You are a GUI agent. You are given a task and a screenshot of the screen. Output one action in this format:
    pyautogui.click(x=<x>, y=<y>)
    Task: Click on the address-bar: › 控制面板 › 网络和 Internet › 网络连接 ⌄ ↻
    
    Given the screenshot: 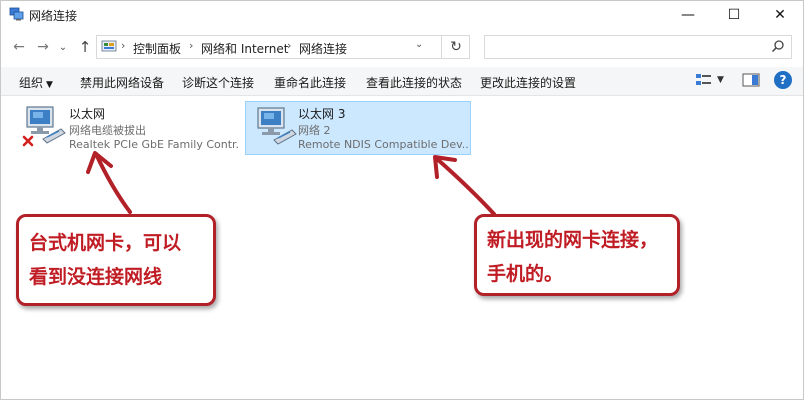 What is the action you would take?
    pyautogui.click(x=283, y=47)
    